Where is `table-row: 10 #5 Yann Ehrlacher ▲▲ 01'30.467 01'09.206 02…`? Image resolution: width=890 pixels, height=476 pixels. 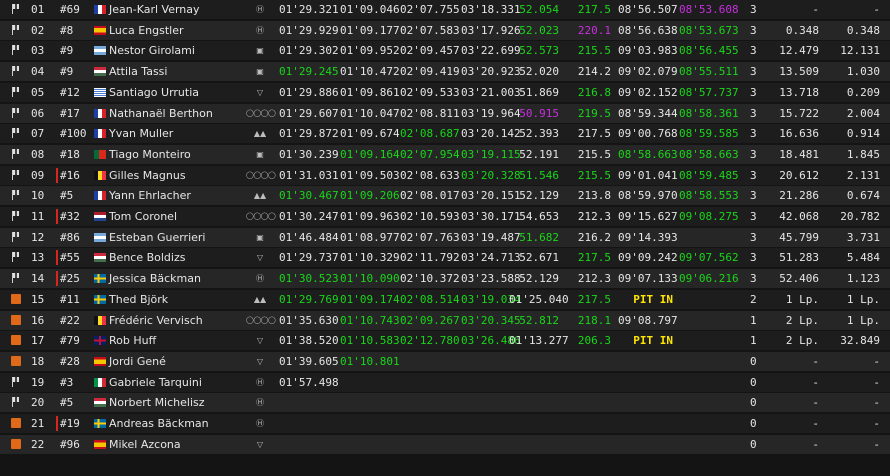 table-row: 10 #5 Yann Ehrlacher ▲▲ 01'30.467 01'09.206 02… is located at coordinates (445, 196).